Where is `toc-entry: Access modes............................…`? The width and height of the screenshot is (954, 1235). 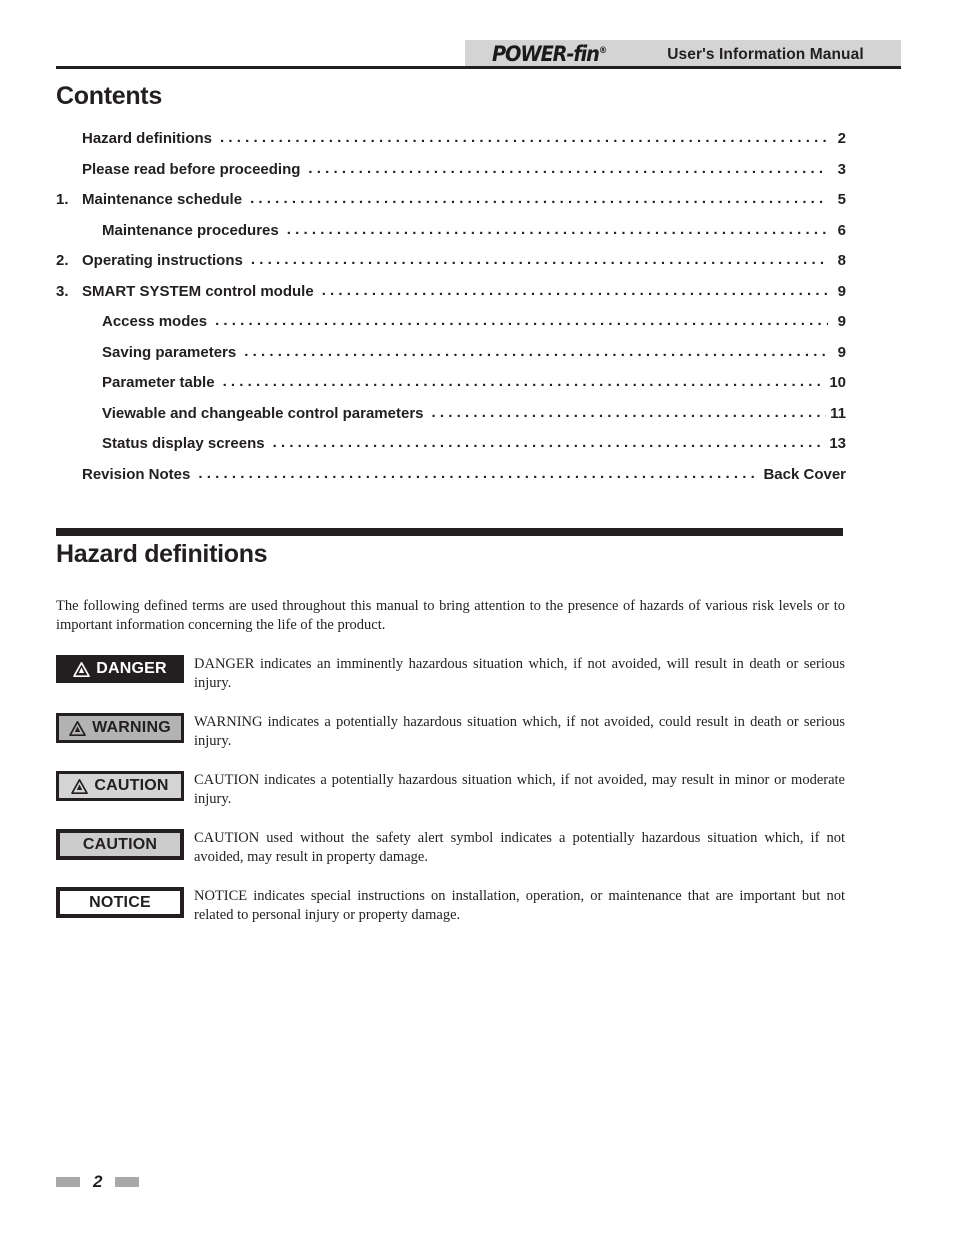 toc-entry: Access modes............................… is located at coordinates (451, 328).